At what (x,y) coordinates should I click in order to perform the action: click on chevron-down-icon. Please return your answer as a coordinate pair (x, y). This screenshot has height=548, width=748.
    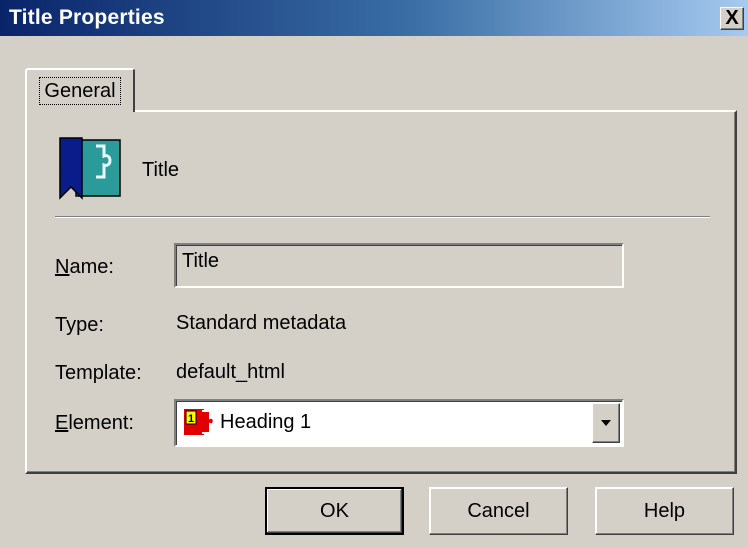
    Looking at the image, I should click on (606, 423).